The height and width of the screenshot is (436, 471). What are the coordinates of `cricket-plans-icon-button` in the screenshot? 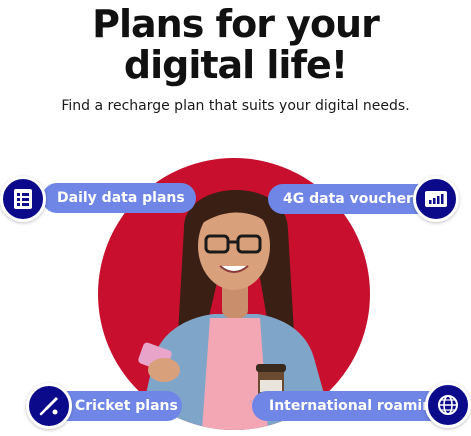 It's located at (49, 406).